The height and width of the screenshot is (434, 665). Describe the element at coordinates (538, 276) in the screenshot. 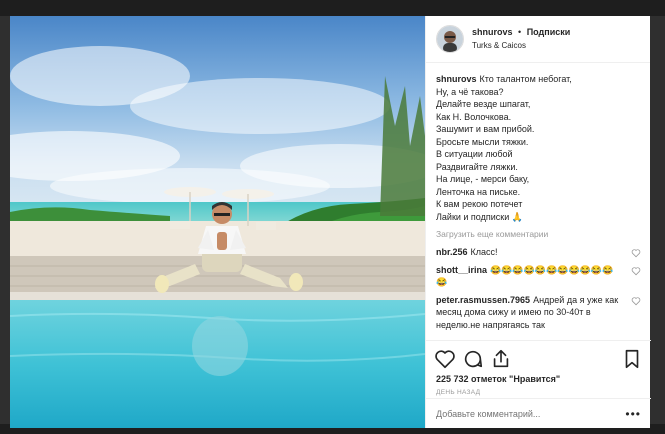

I see `comment-item: shott__irina 😂😂😂😂😂😂😂😂😂😂😂😂` at that location.